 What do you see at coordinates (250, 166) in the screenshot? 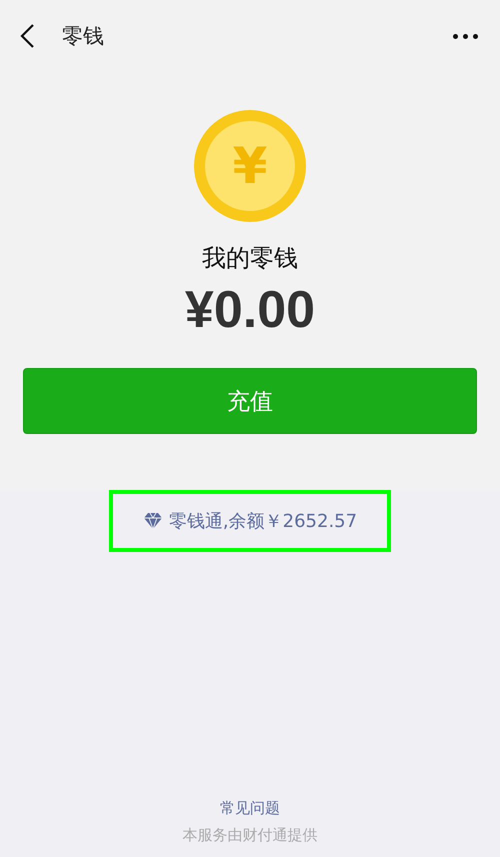
I see `coin-icon: ¥` at bounding box center [250, 166].